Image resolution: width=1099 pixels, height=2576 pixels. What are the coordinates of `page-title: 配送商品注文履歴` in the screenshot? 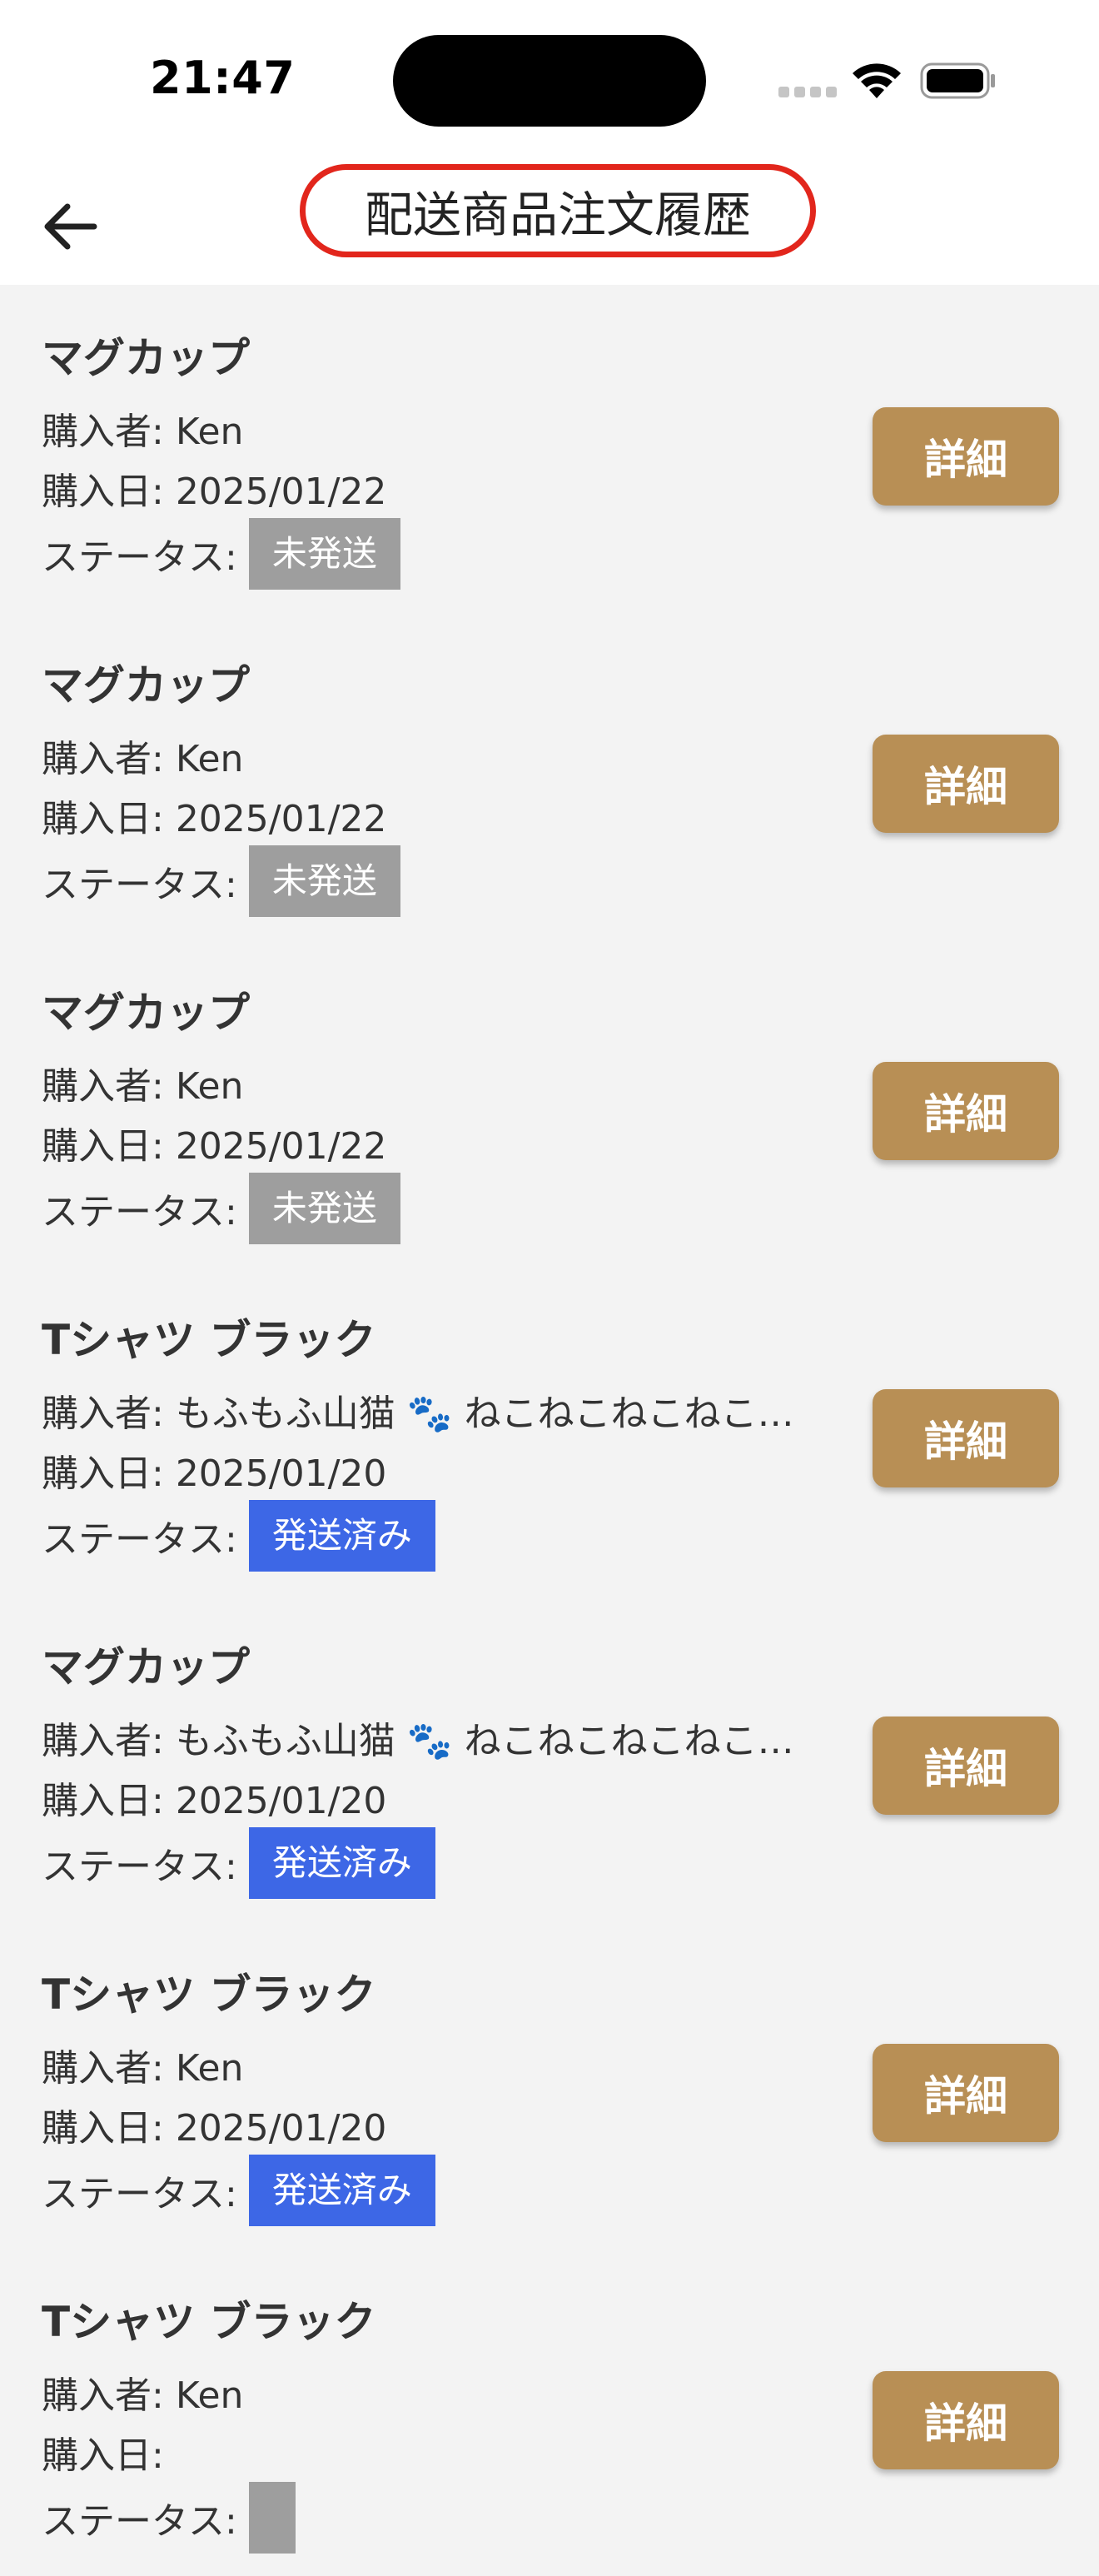 It's located at (558, 210).